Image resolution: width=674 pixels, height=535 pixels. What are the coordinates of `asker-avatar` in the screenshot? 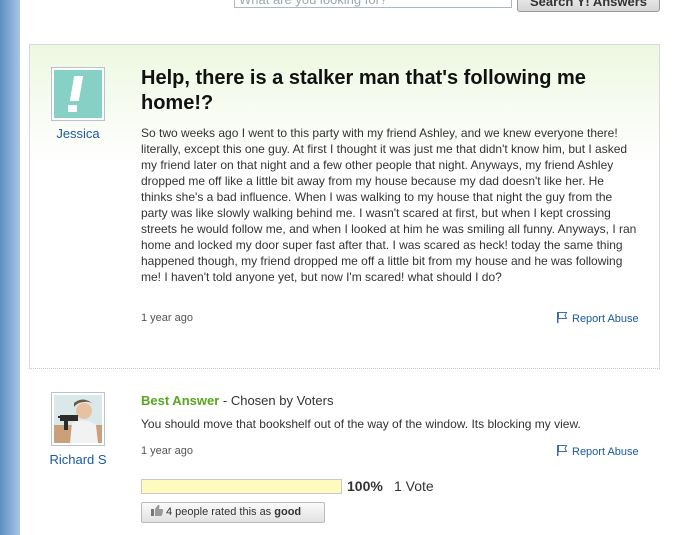 It's located at (78, 94).